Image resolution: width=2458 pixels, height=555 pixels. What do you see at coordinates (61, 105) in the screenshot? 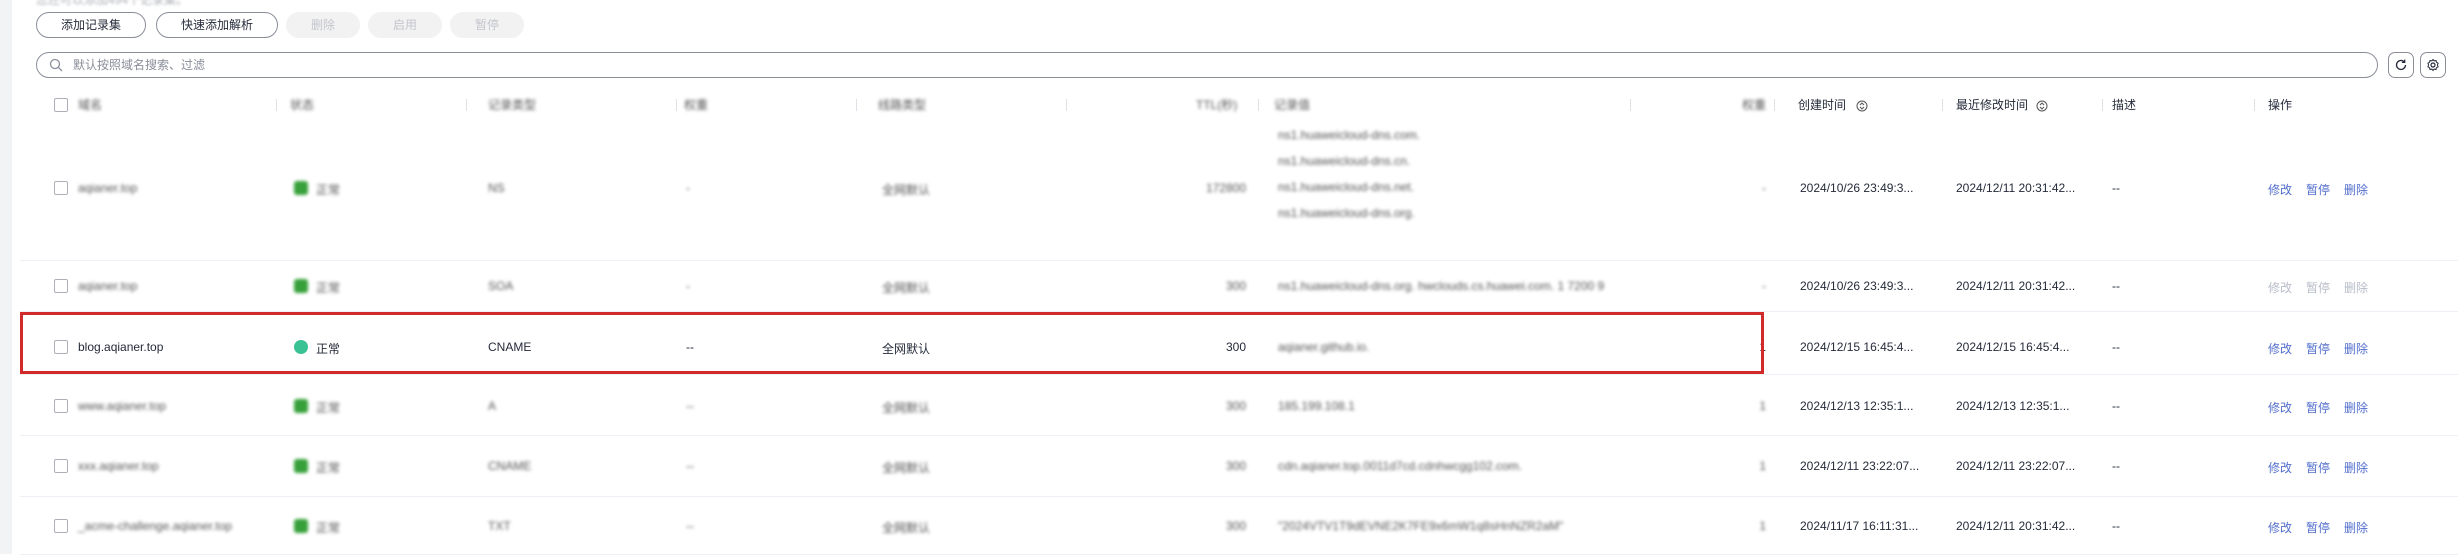
I see `select-all-checkbox` at bounding box center [61, 105].